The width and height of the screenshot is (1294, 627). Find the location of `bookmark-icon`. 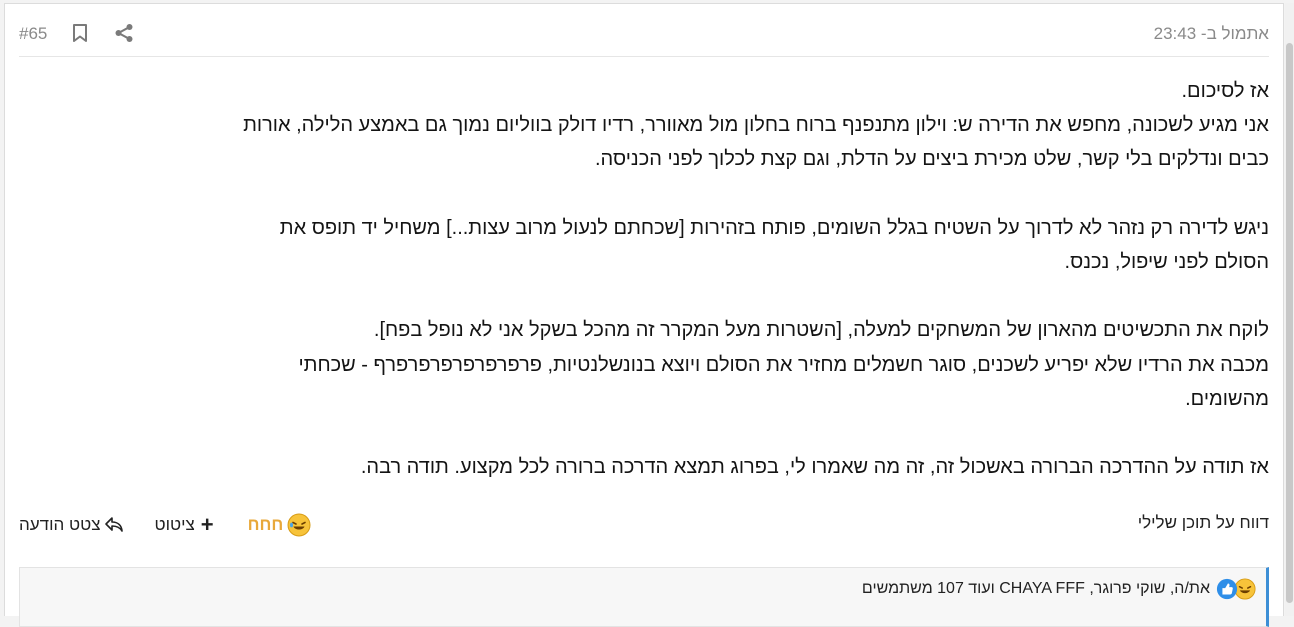

bookmark-icon is located at coordinates (80, 33).